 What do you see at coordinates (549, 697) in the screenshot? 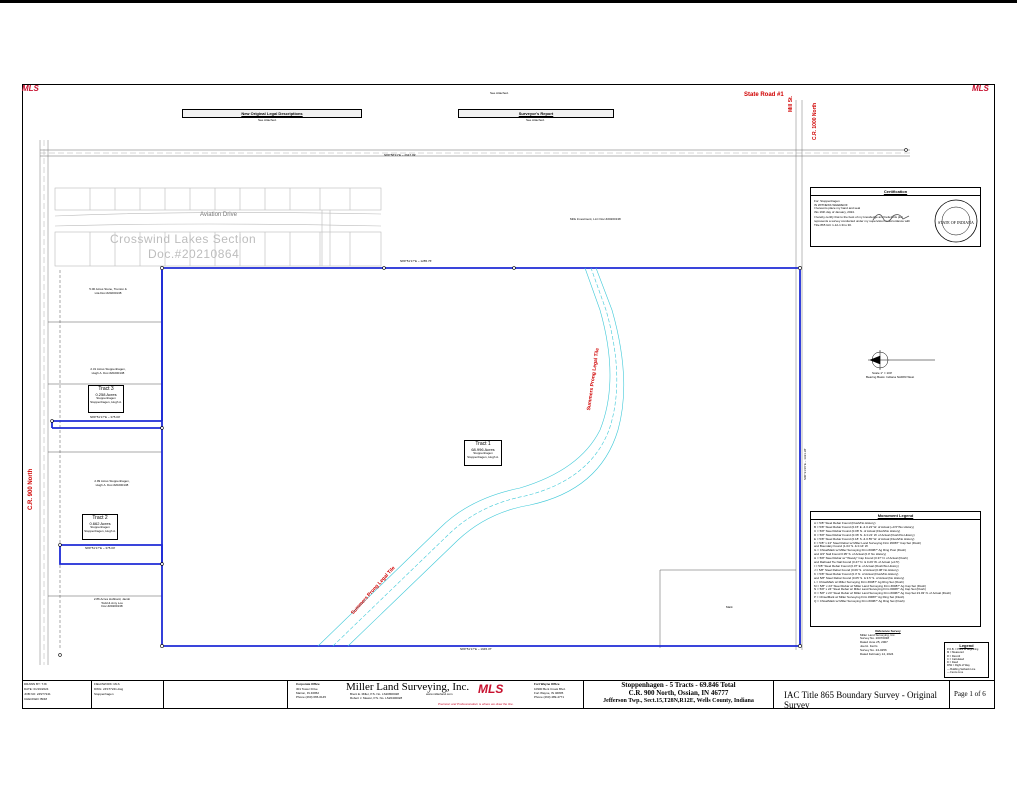
I see `tb-fw-addr-3: Phone (260) 489-4771` at bounding box center [549, 697].